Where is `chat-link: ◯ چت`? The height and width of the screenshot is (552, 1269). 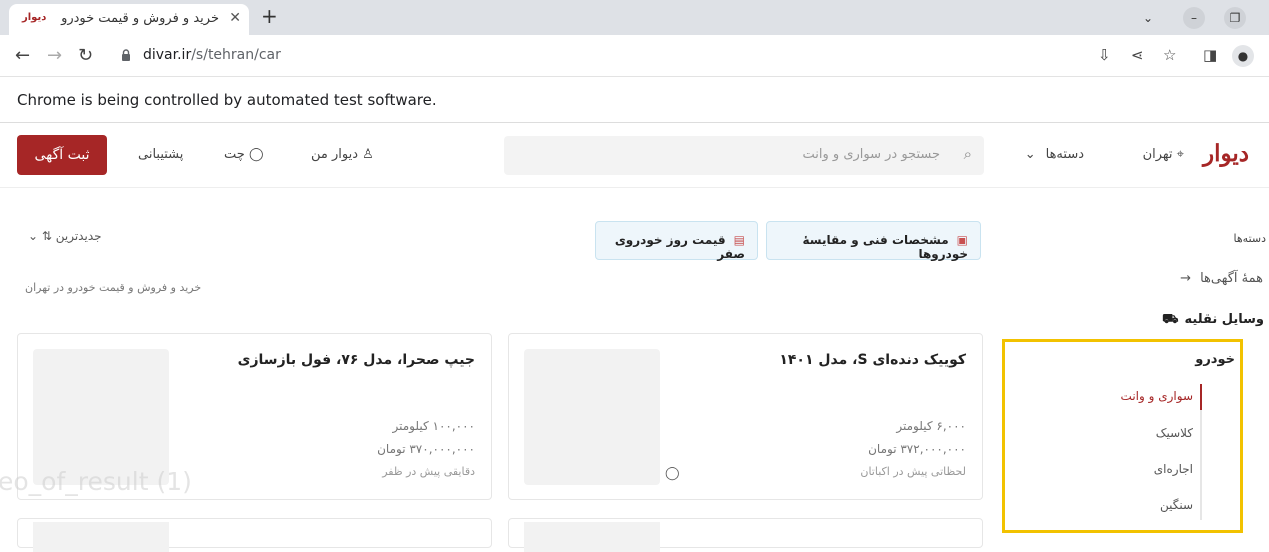 chat-link: ◯ چت is located at coordinates (244, 154).